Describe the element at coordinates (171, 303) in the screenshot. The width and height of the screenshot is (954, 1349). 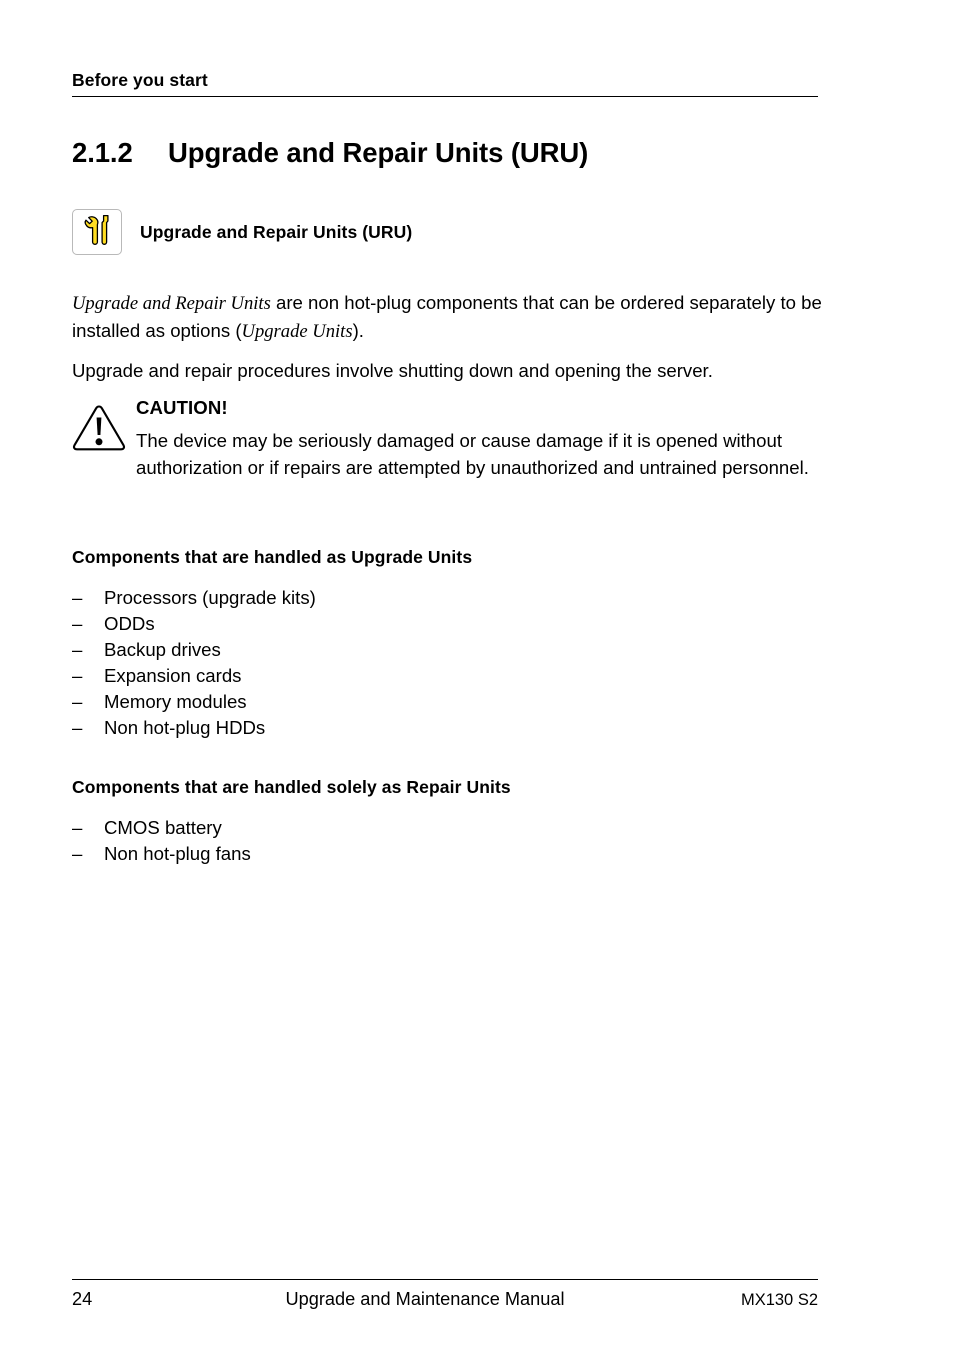
I see `term-upgrade-and-repair-units: Upgrade and Repair Units` at that location.